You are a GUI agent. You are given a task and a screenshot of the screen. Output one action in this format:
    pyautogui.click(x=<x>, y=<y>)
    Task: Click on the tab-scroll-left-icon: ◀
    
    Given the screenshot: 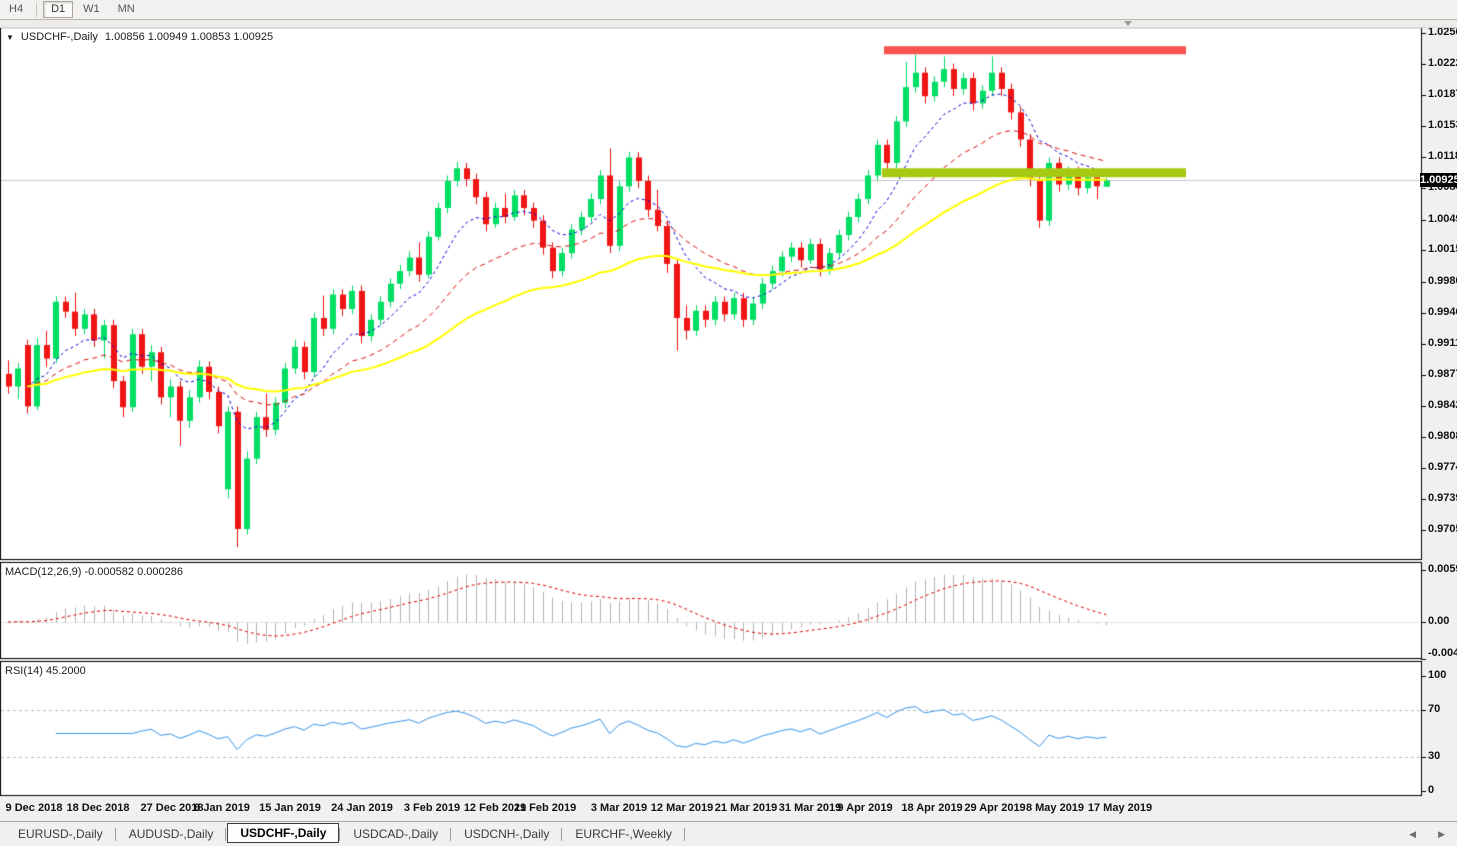 What is the action you would take?
    pyautogui.click(x=1412, y=834)
    